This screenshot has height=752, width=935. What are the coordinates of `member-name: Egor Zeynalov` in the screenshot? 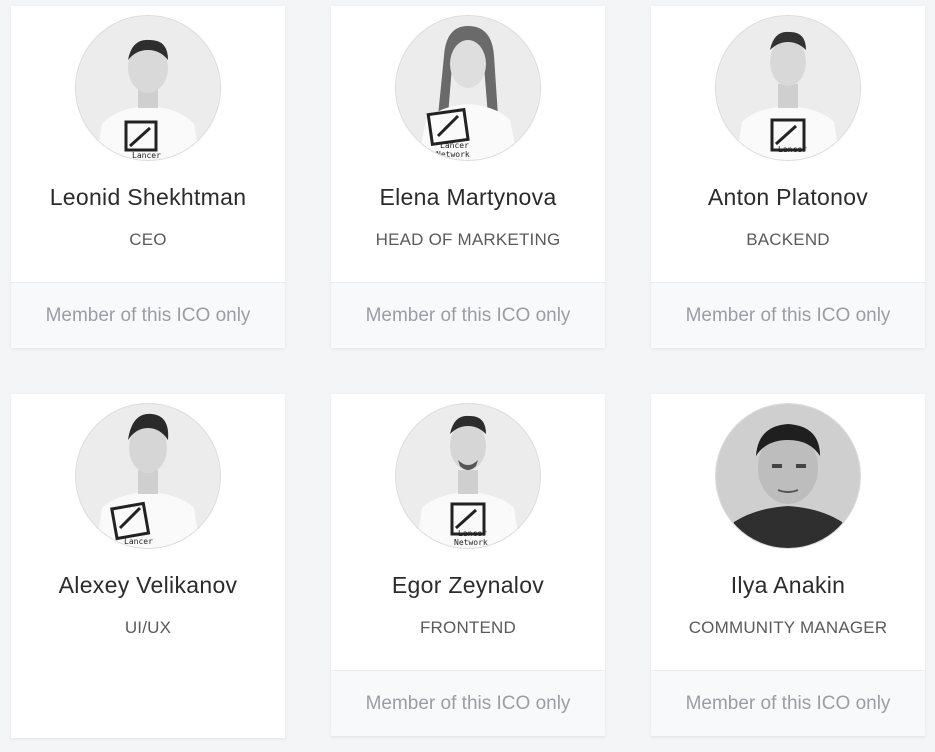 It's located at (468, 585).